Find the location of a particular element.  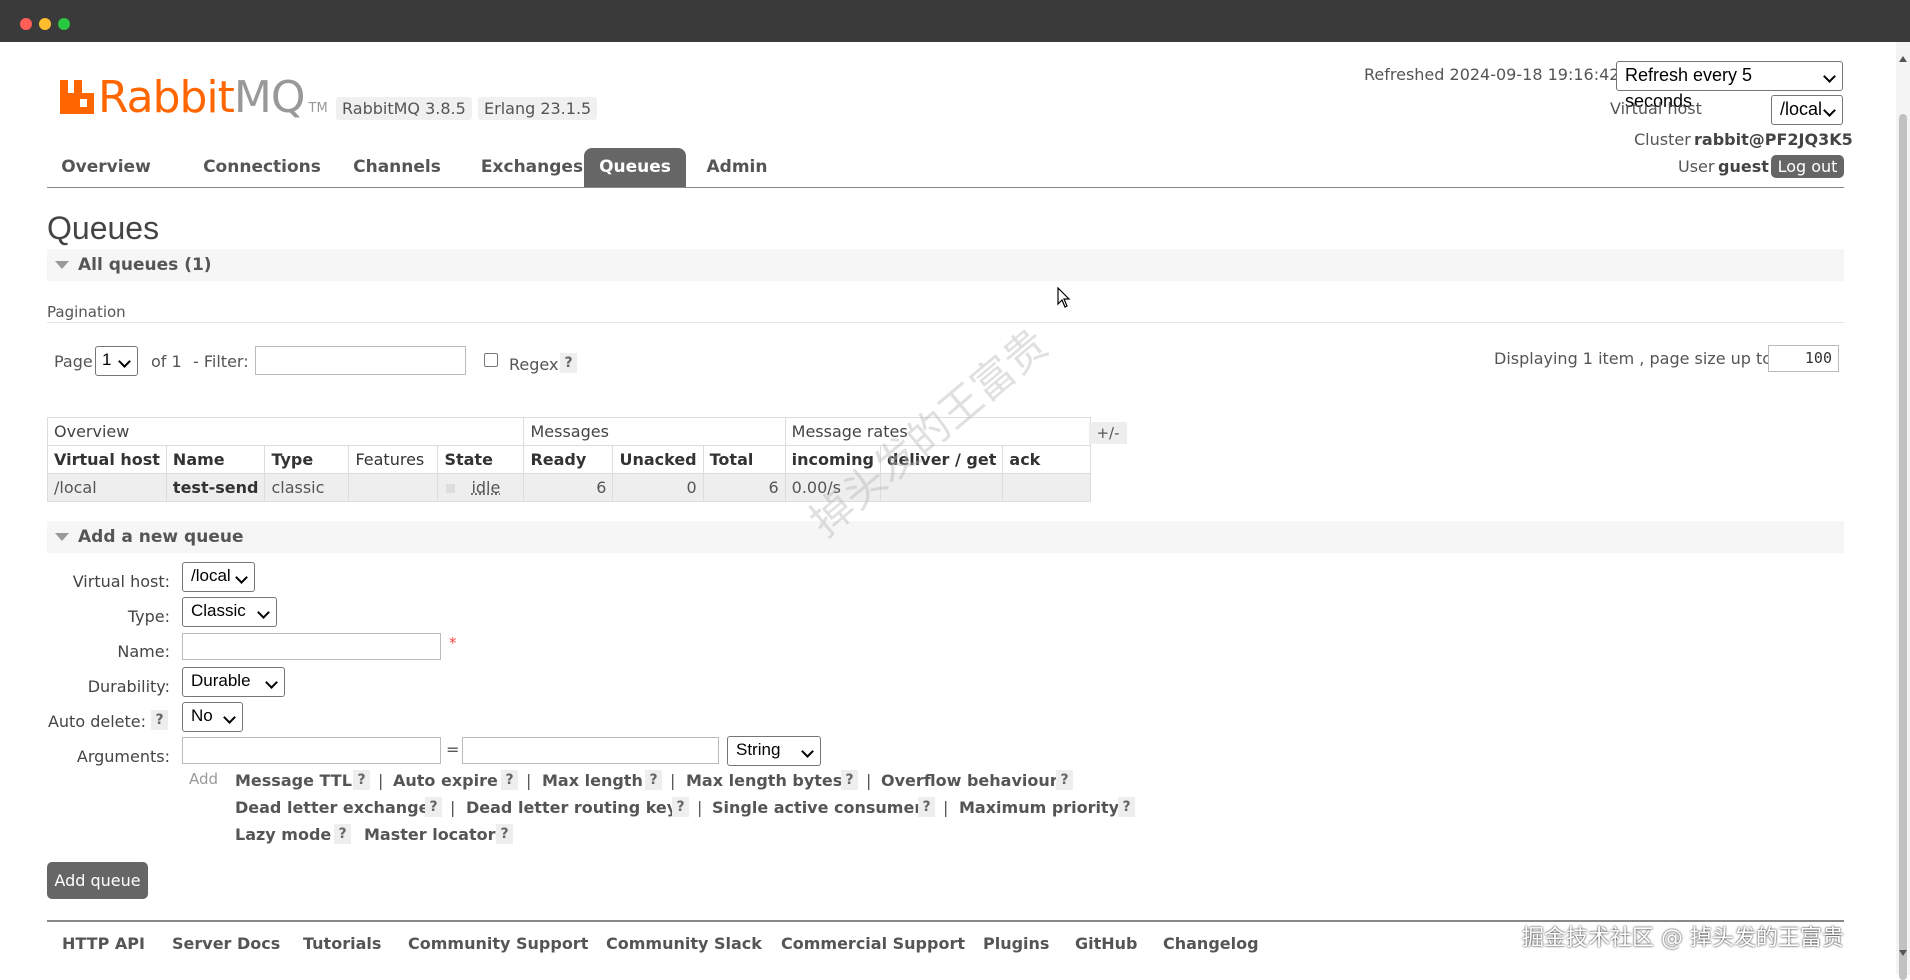

logo-text-mq: MQ is located at coordinates (269, 97).